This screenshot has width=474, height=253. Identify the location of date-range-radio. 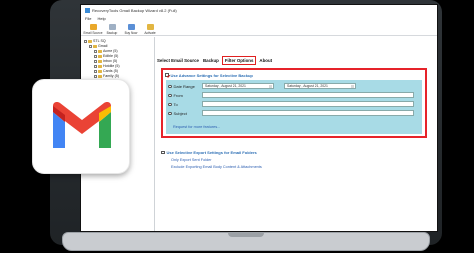
(170, 86).